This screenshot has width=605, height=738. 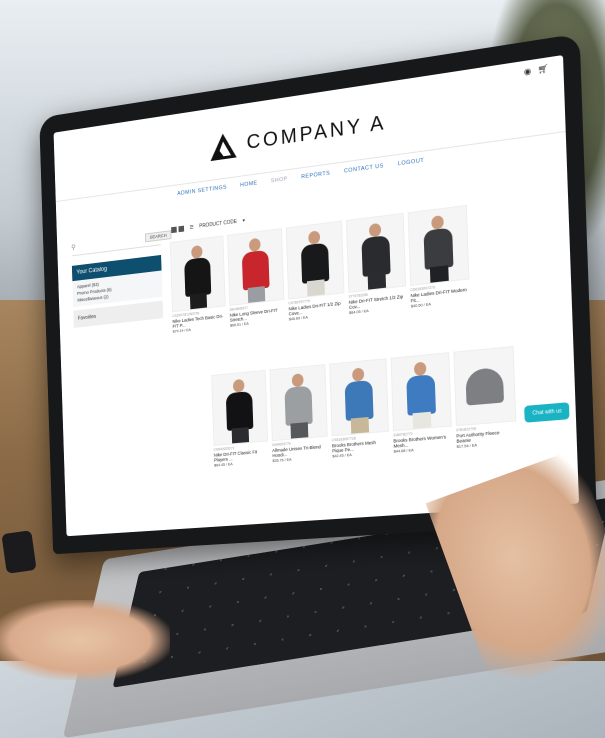 What do you see at coordinates (223, 146) in the screenshot?
I see `logo-mark-icon` at bounding box center [223, 146].